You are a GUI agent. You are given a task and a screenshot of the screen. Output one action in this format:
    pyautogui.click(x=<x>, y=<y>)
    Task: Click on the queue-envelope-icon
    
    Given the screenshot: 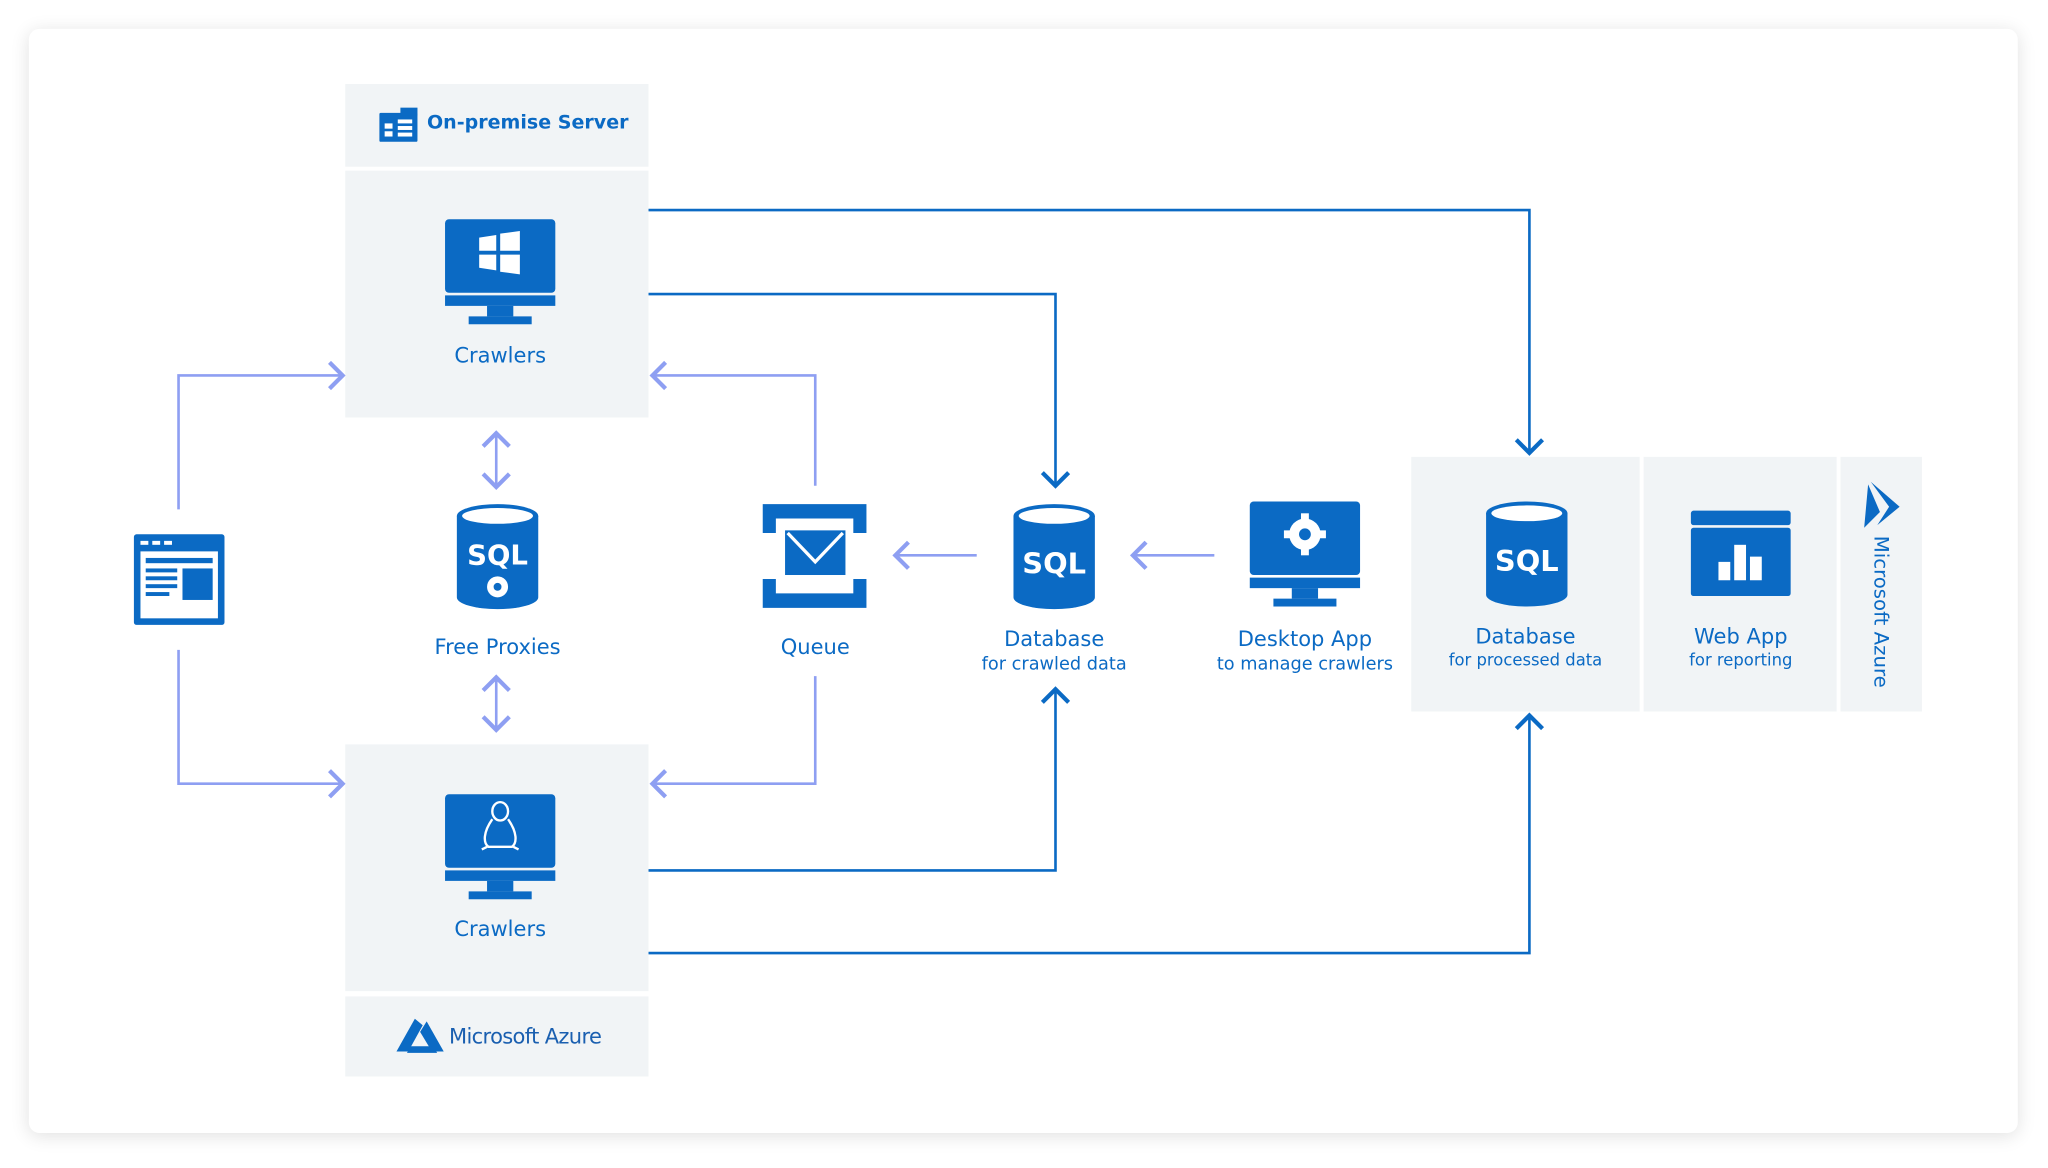 What is the action you would take?
    pyautogui.click(x=814, y=556)
    